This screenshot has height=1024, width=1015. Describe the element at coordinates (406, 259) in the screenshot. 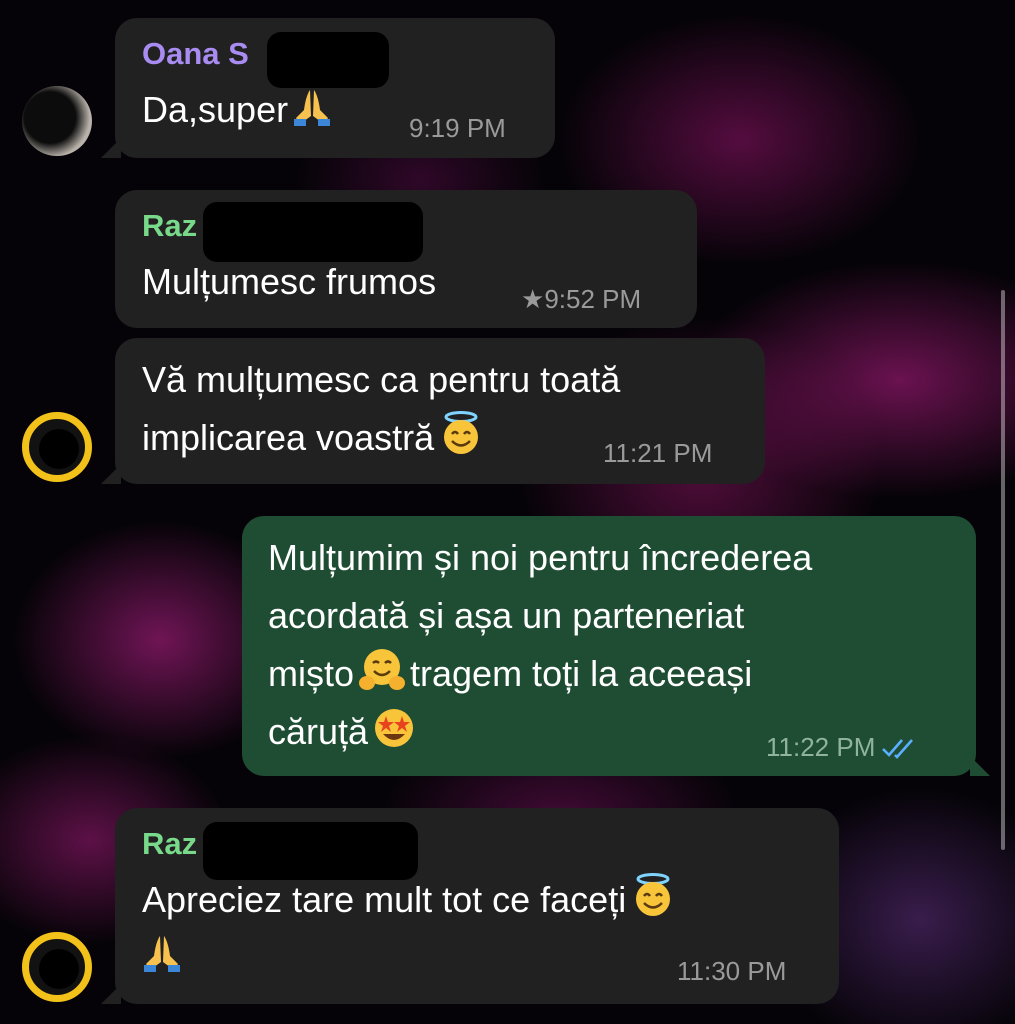

I see `message-bubble: Raz Mulțumesc frumos ★9:52 PM` at that location.